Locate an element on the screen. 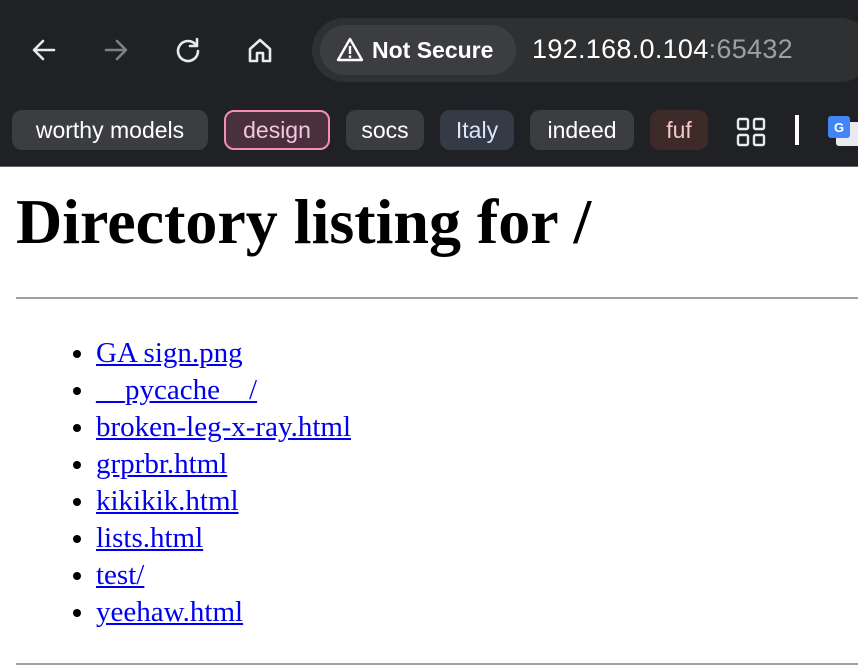 This screenshot has width=858, height=672. url-text: 192.168.0.104:65432 is located at coordinates (662, 49).